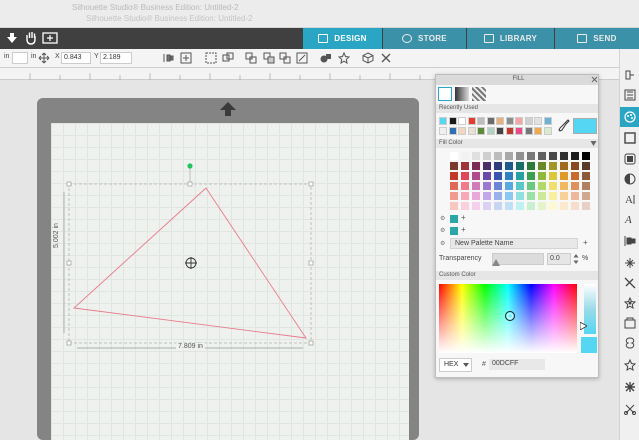  What do you see at coordinates (311, 343) in the screenshot?
I see `resize-handle-se` at bounding box center [311, 343].